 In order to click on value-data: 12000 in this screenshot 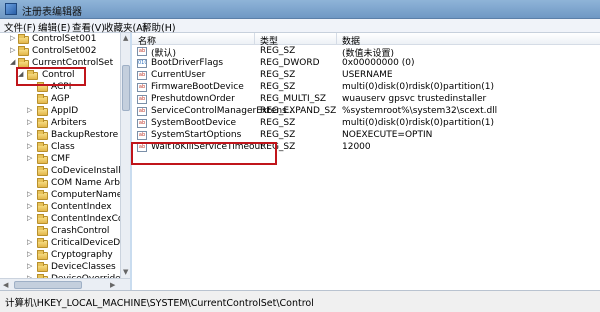, I will do `click(356, 147)`.